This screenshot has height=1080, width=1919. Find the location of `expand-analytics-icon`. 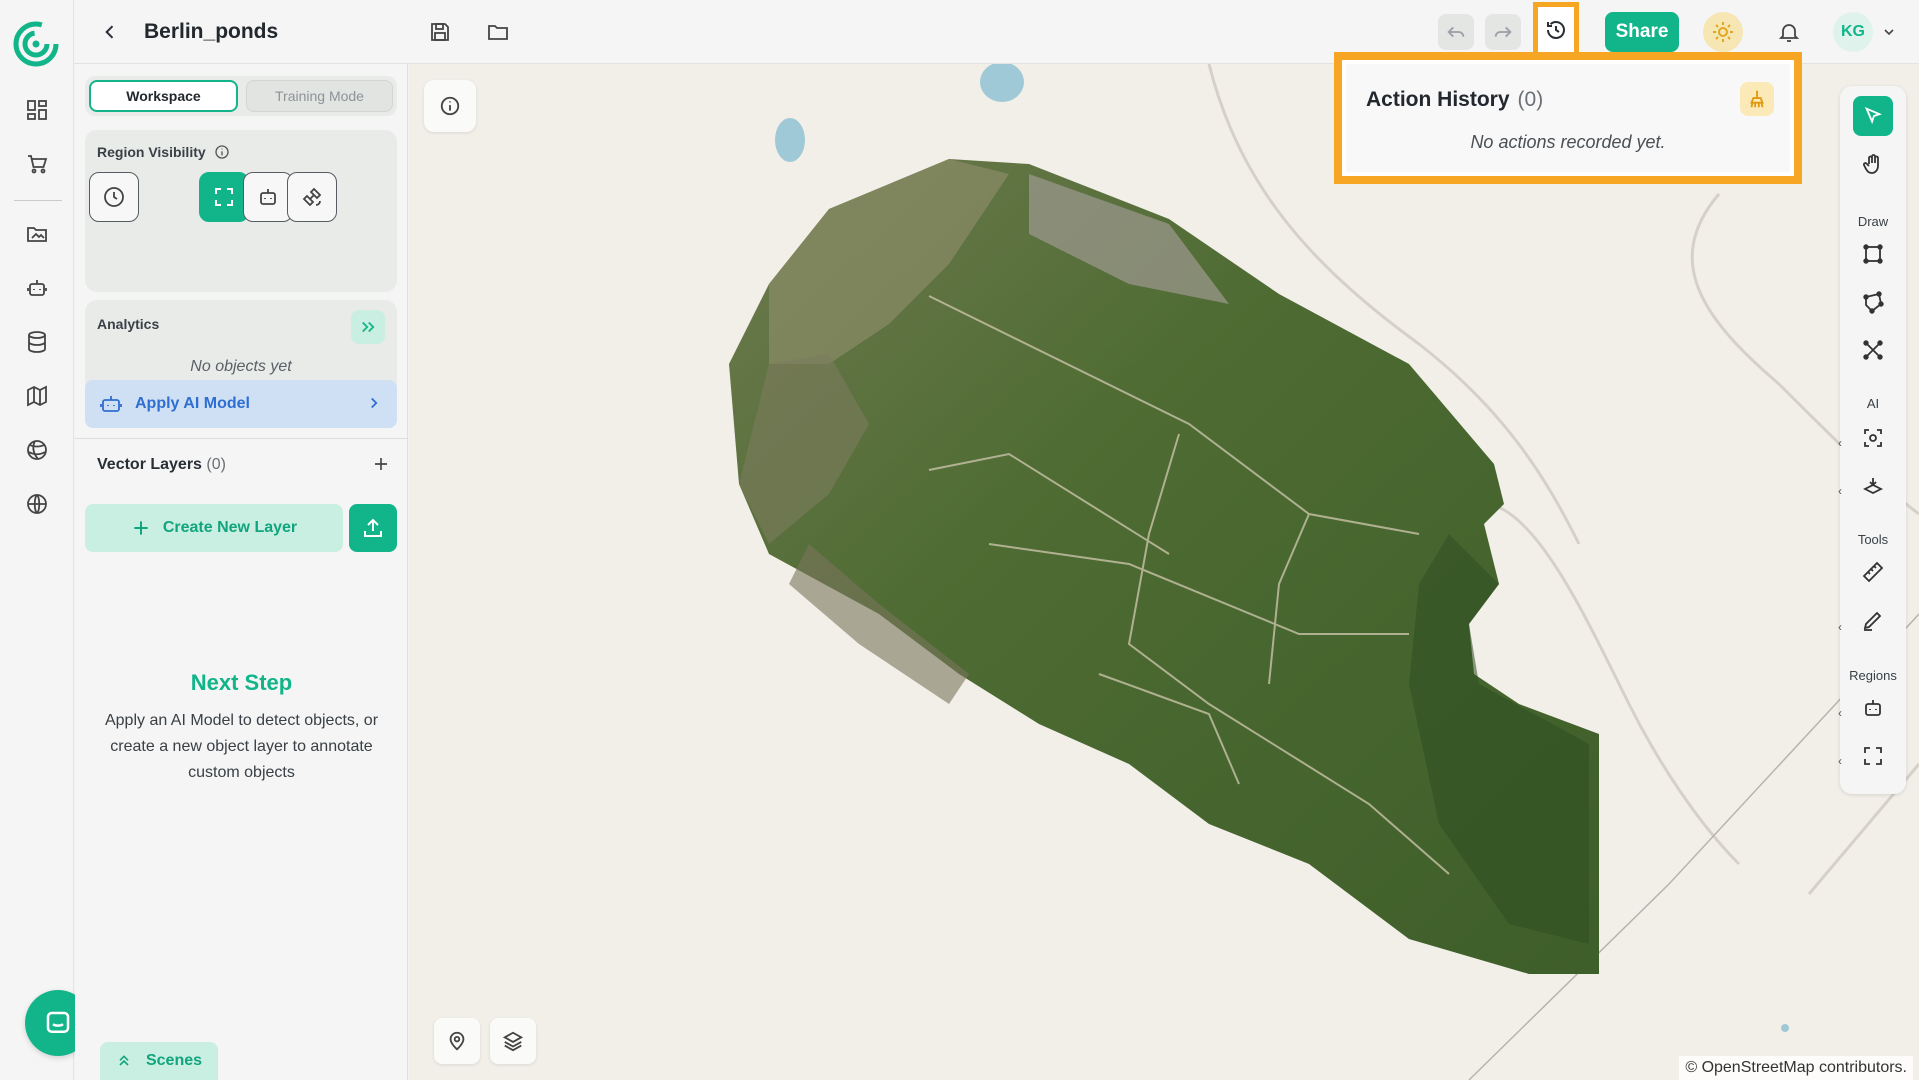

expand-analytics-icon is located at coordinates (368, 327).